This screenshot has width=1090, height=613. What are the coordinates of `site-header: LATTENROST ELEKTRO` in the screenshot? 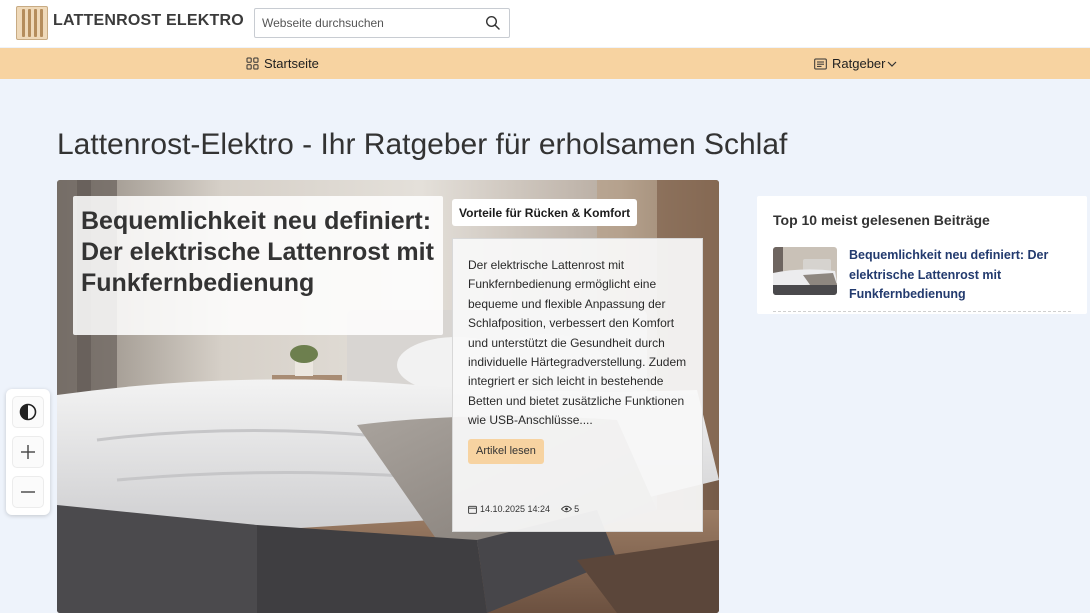 It's located at (545, 23).